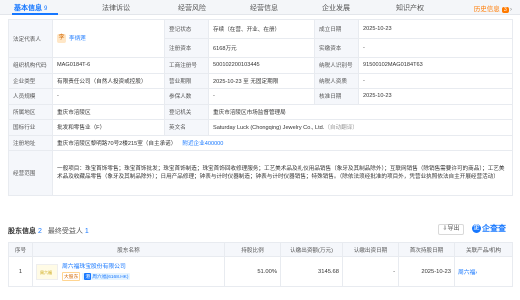 The width and height of the screenshot is (520, 300). Describe the element at coordinates (486, 9) in the screenshot. I see `history-label: 历史信息` at that location.